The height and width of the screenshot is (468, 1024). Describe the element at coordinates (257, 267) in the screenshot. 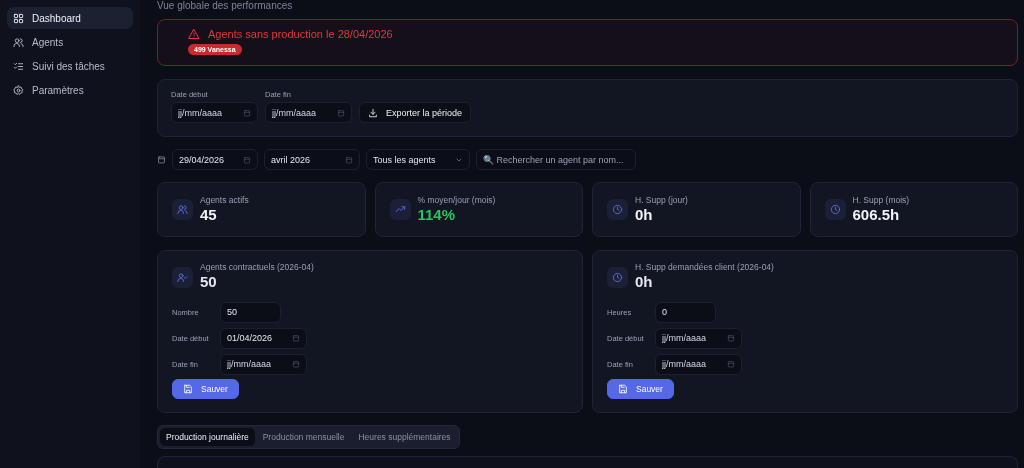

I see `card-title: Agents contractuels (2026-04)` at that location.